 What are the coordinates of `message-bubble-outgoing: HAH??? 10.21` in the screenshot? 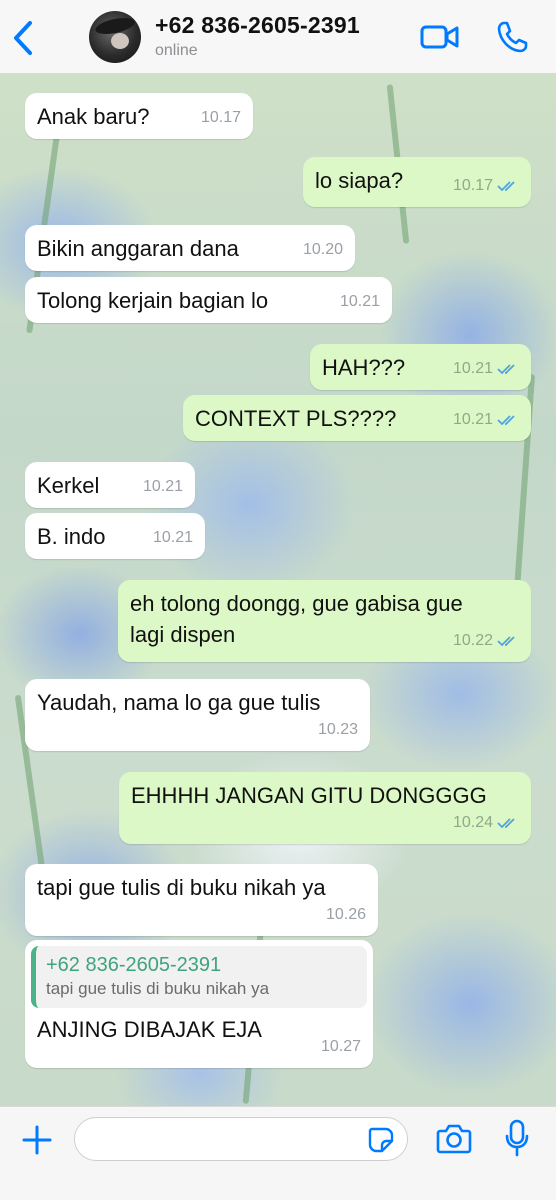 It's located at (420, 367).